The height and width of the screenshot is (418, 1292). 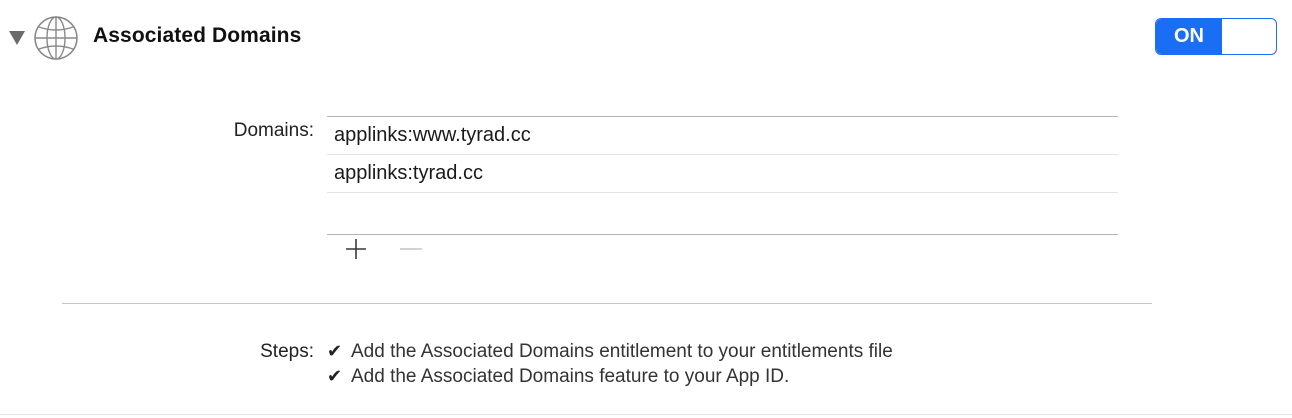 I want to click on capability-toggle: ON, so click(x=1216, y=36).